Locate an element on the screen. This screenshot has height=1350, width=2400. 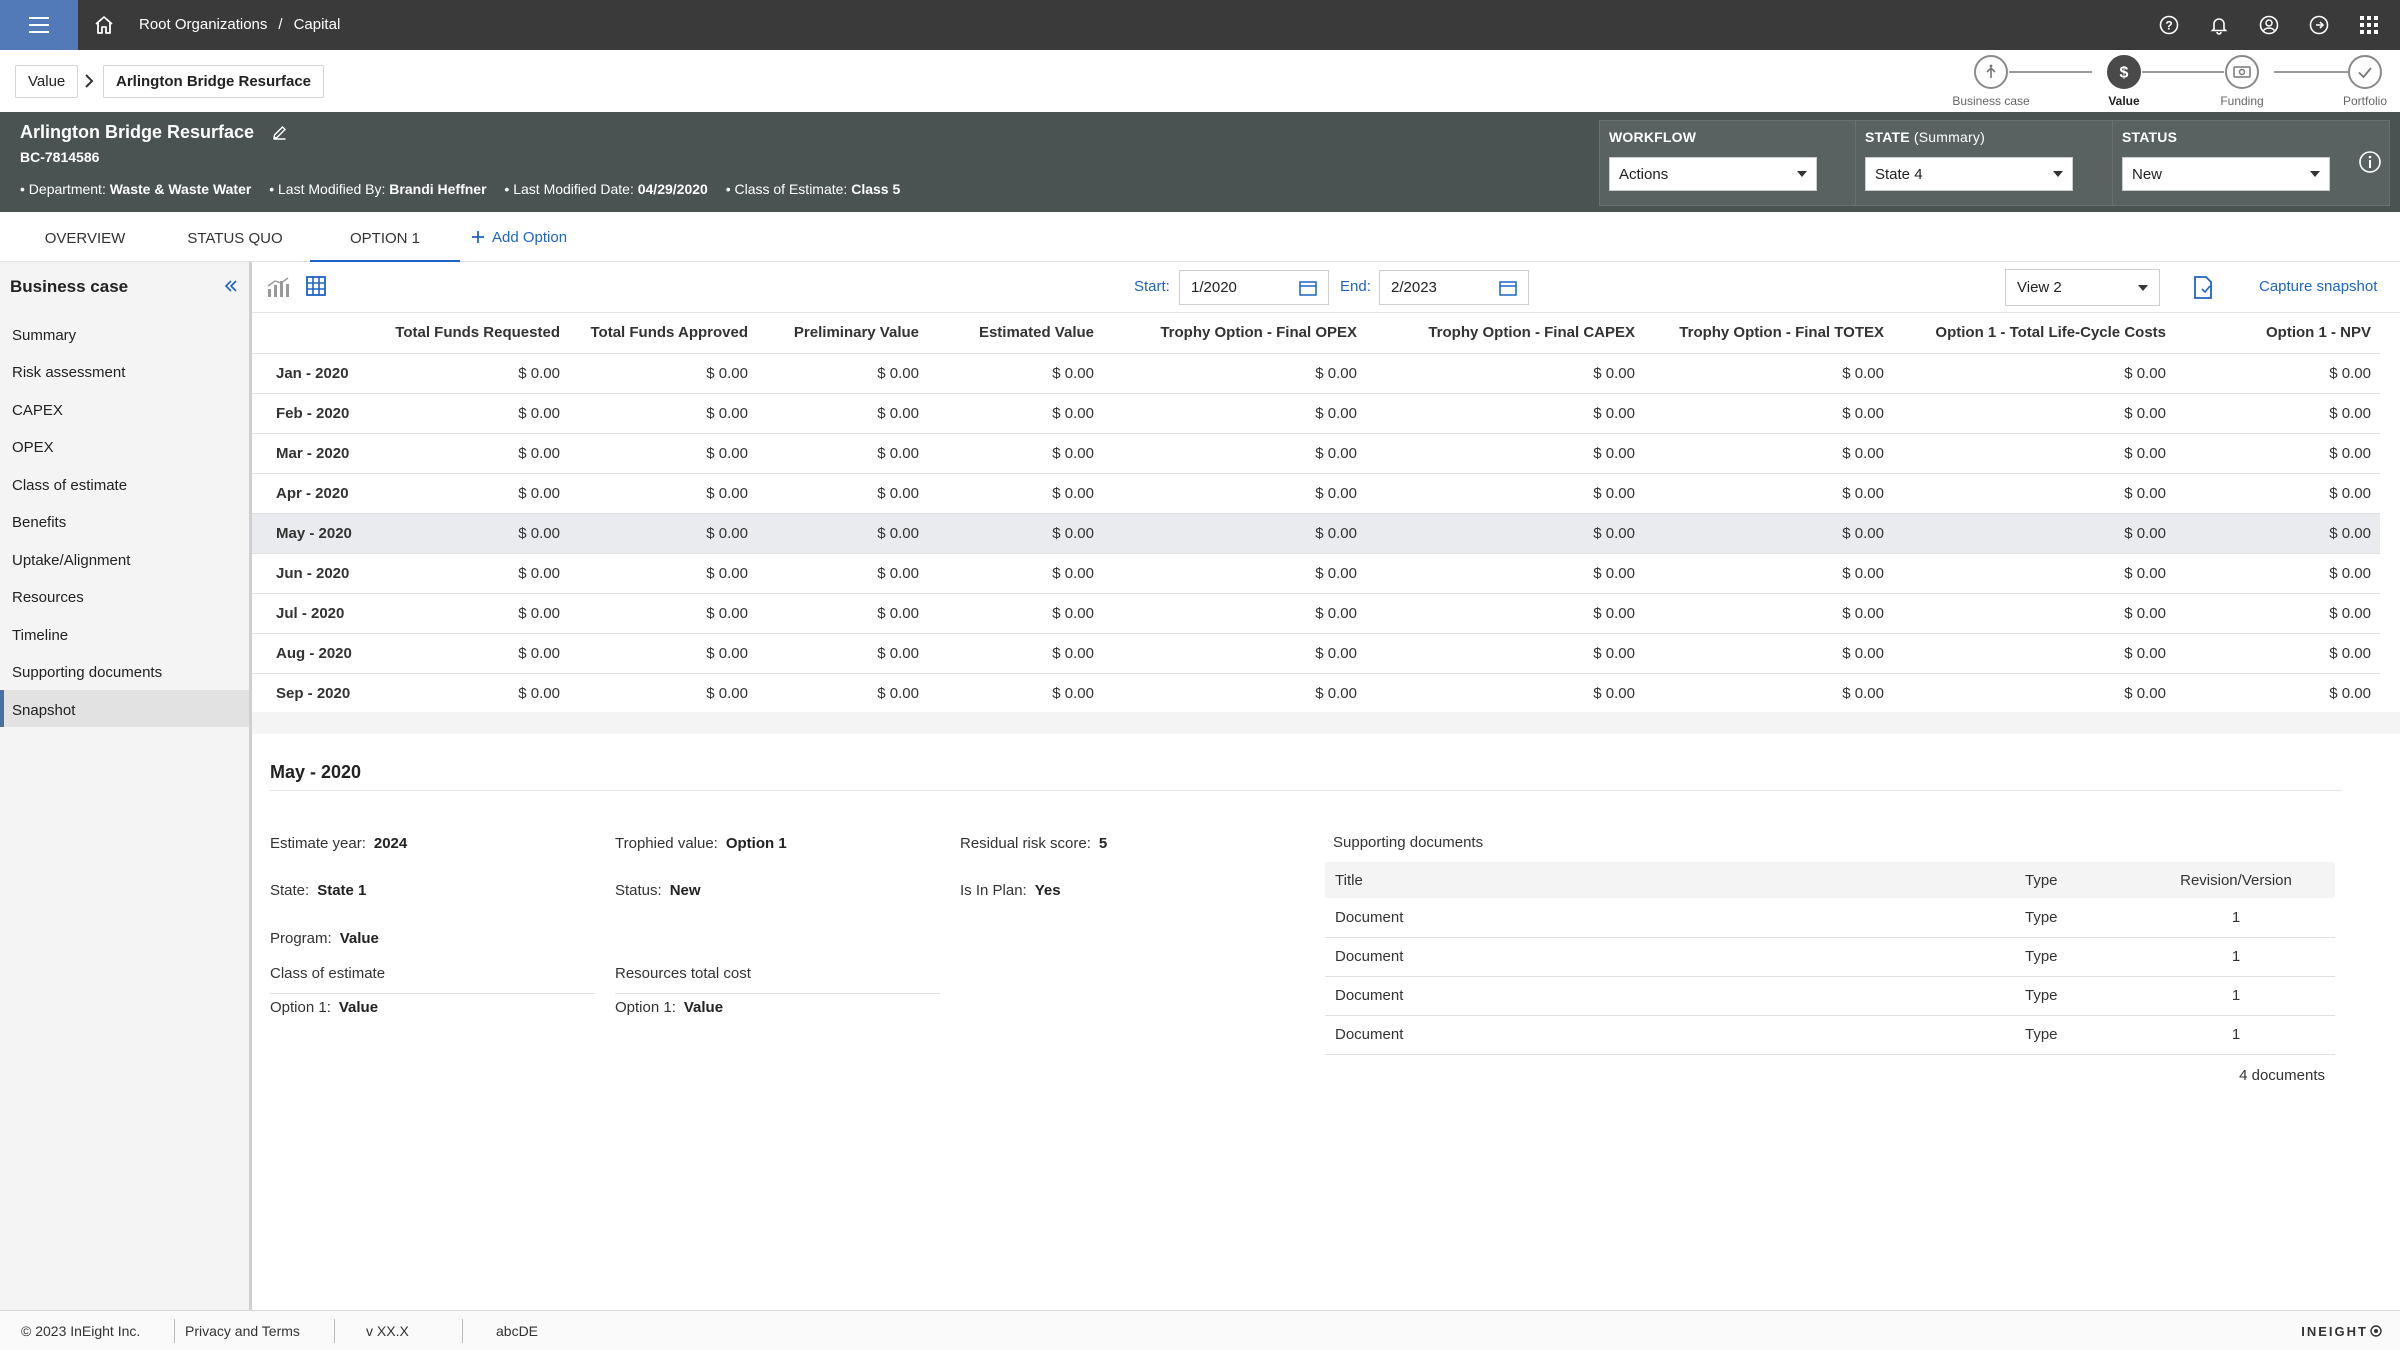
chart-view-icon is located at coordinates (278, 287).